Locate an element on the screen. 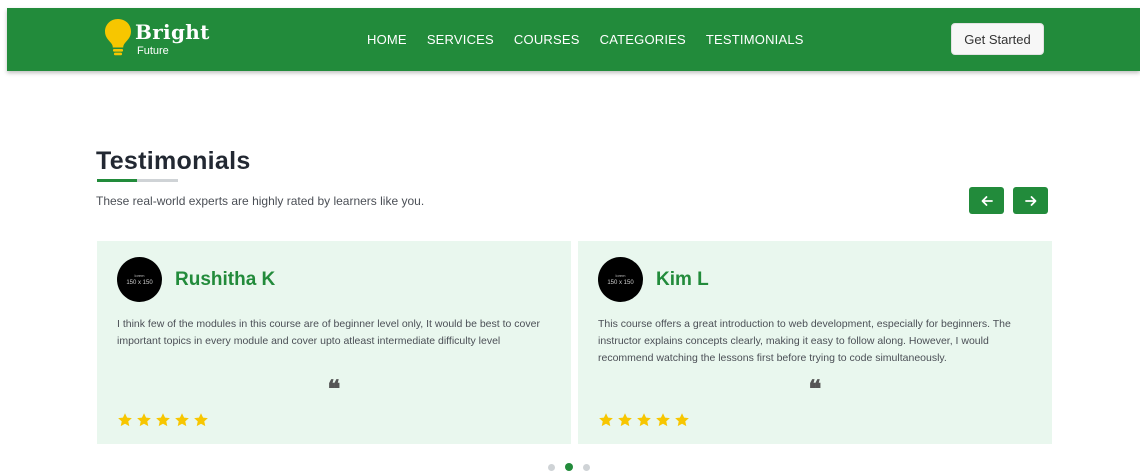  title-underline is located at coordinates (137, 180).